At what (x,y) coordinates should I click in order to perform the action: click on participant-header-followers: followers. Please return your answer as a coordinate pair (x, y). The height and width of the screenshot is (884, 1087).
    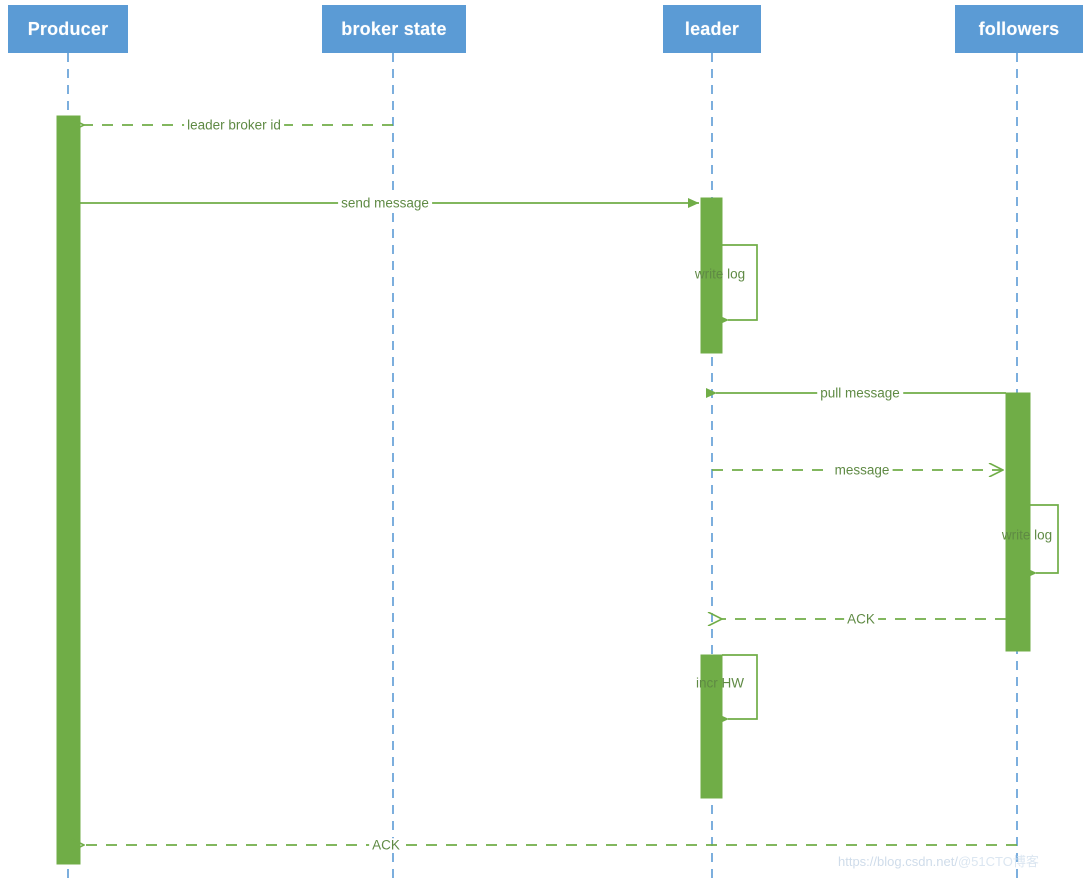
    Looking at the image, I should click on (1019, 29).